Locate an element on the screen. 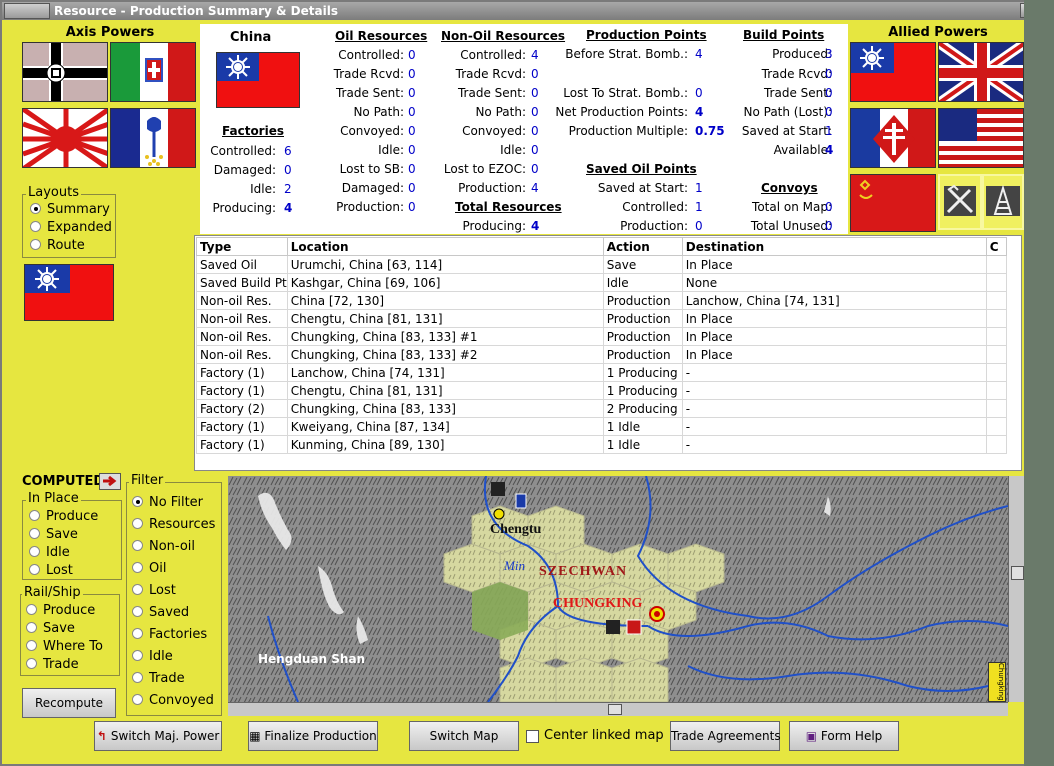  free-france-flag is located at coordinates (893, 138).